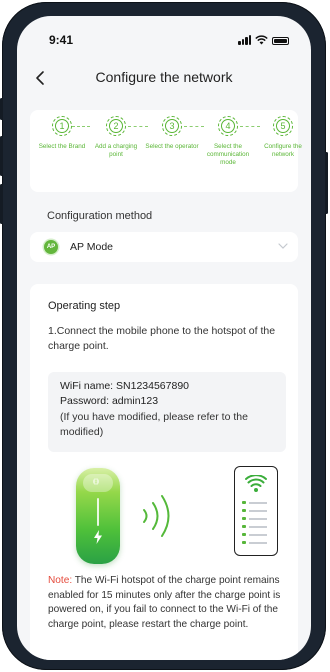 The image size is (330, 672). I want to click on step-indicator: 2, so click(116, 126).